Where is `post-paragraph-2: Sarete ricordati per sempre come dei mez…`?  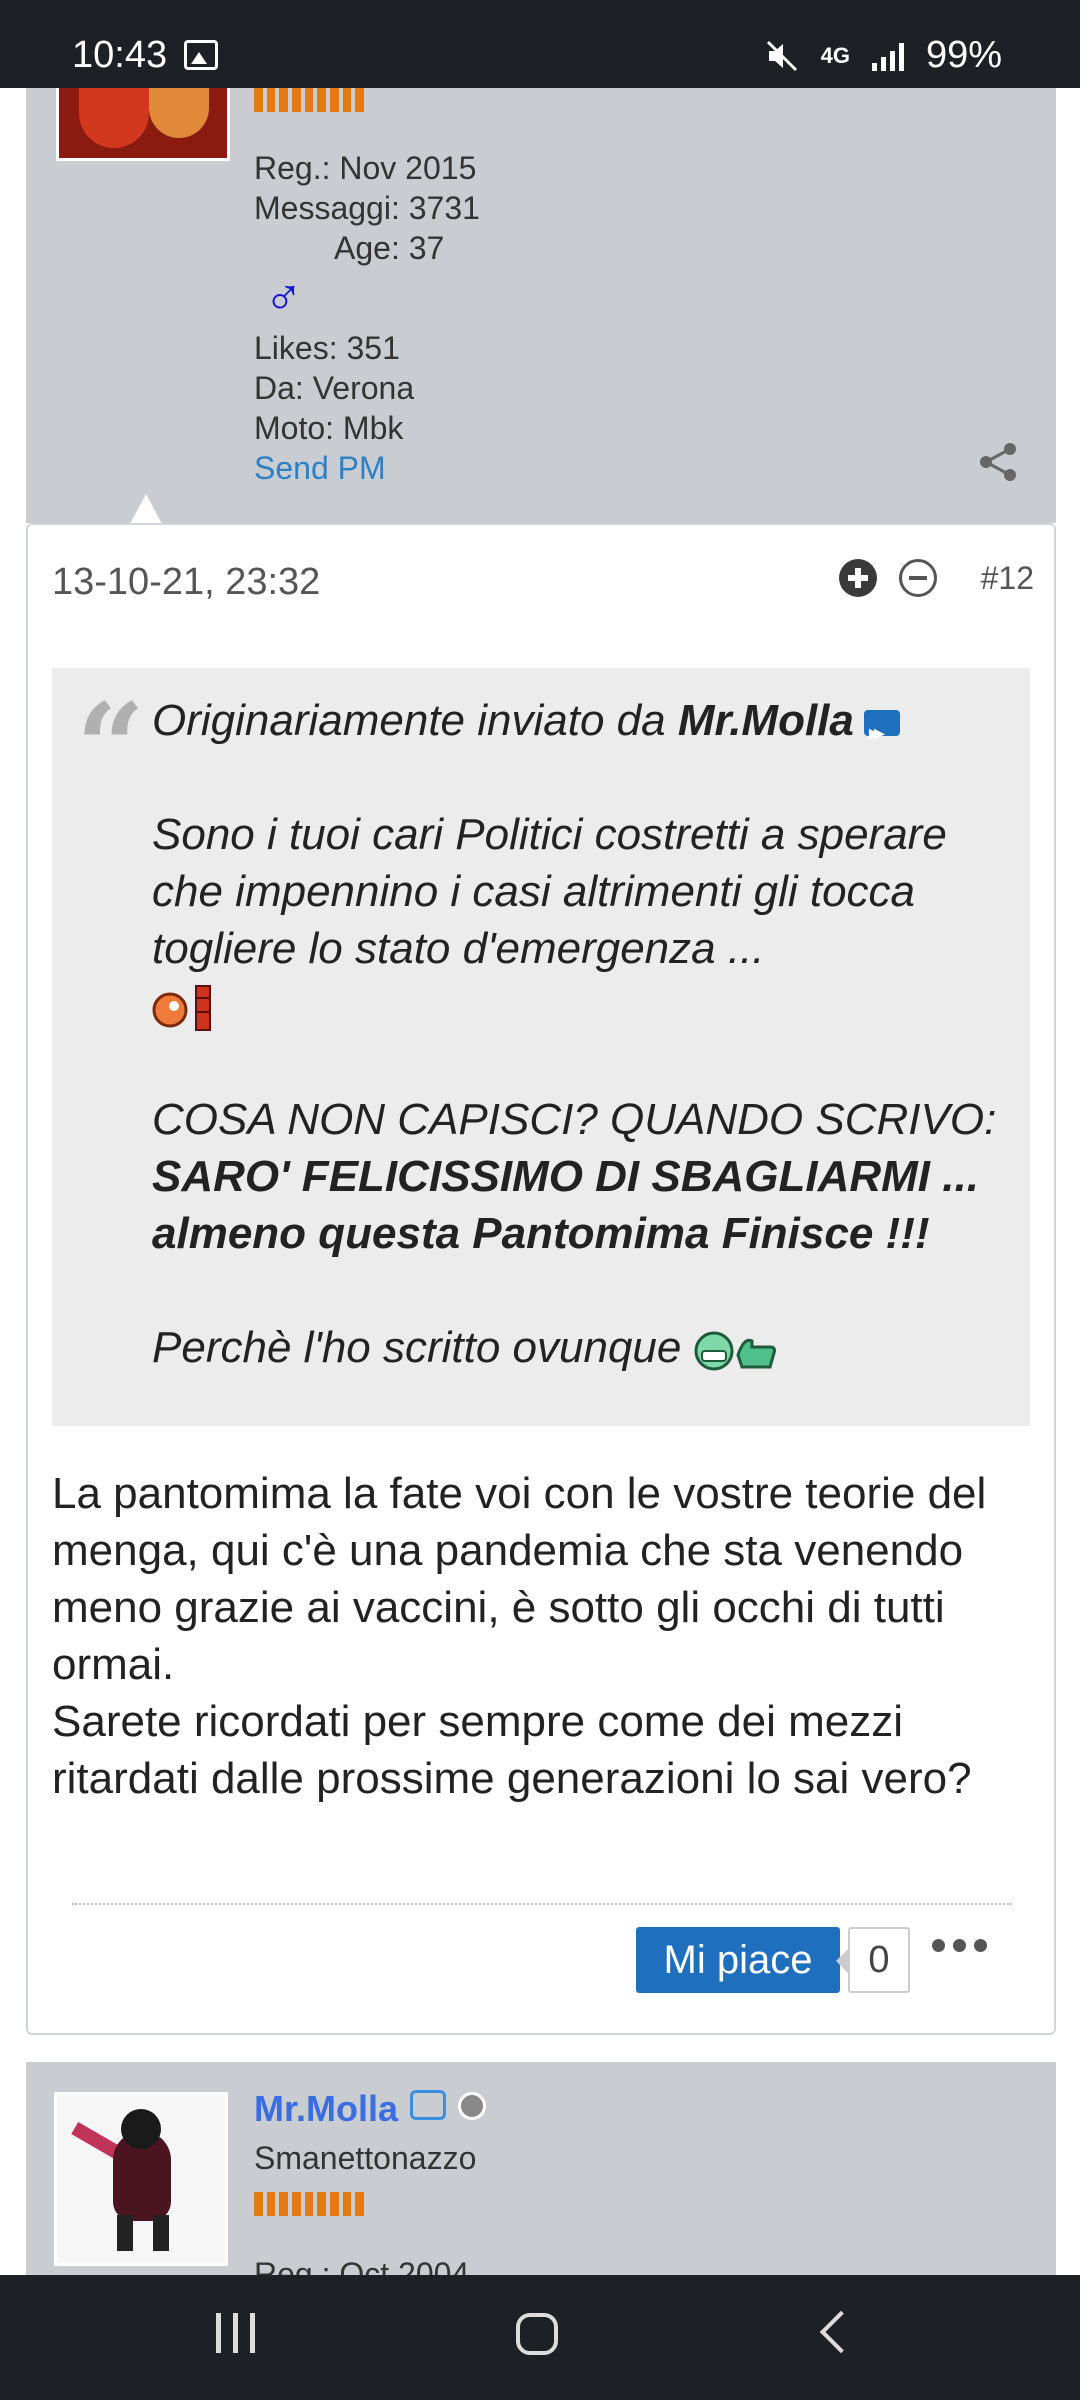 post-paragraph-2: Sarete ricordati per sempre come dei mez… is located at coordinates (512, 1750).